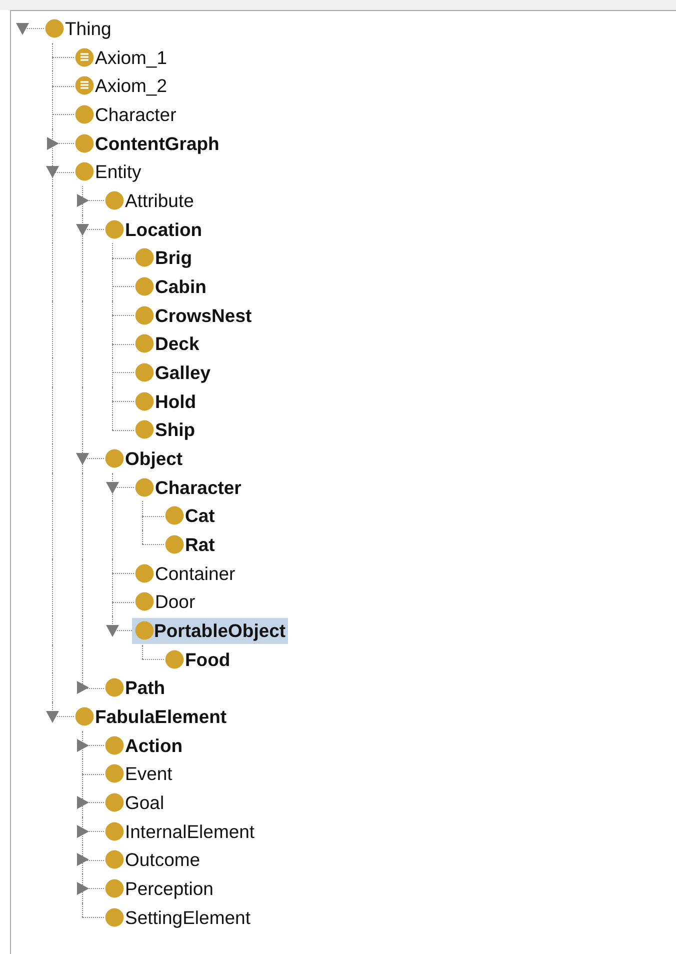 This screenshot has height=954, width=676. I want to click on class-label: Container, so click(196, 573).